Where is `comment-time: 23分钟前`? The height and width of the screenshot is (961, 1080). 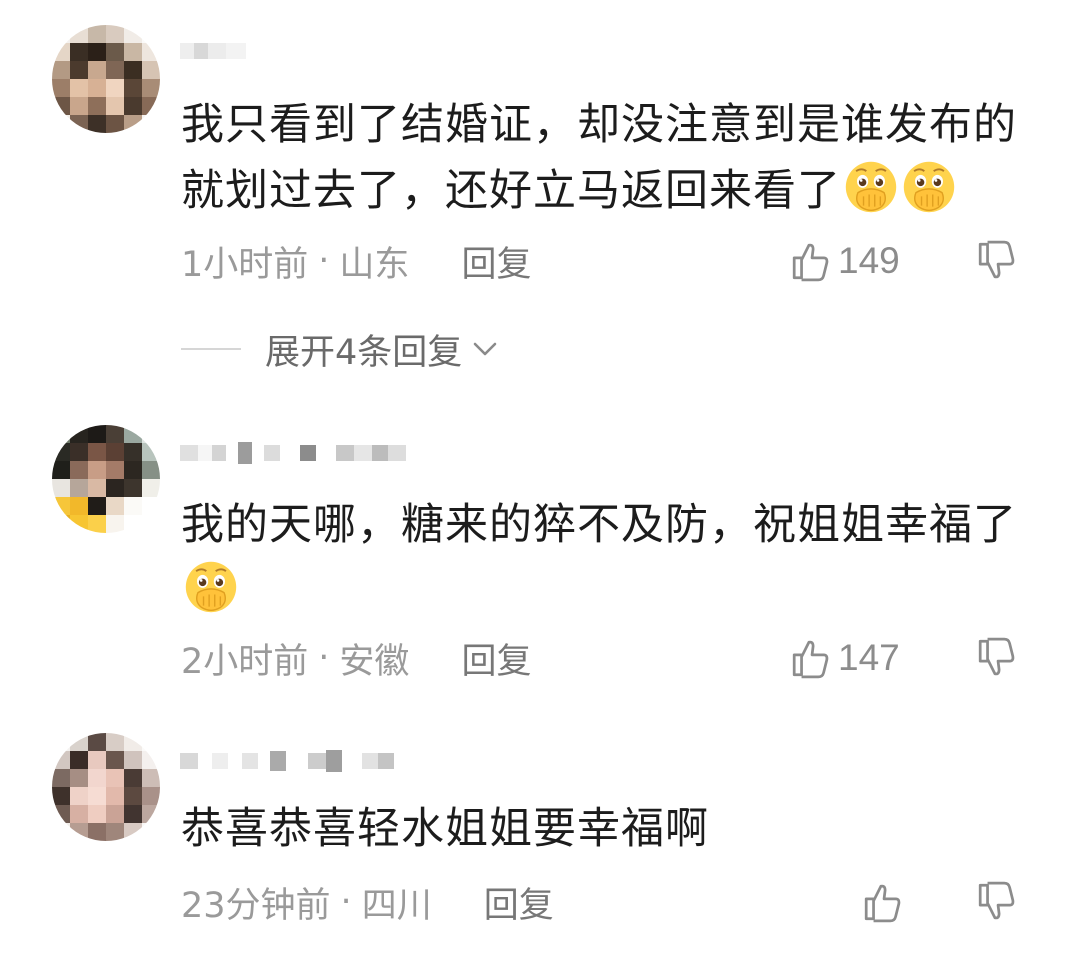
comment-time: 23分钟前 is located at coordinates (256, 905).